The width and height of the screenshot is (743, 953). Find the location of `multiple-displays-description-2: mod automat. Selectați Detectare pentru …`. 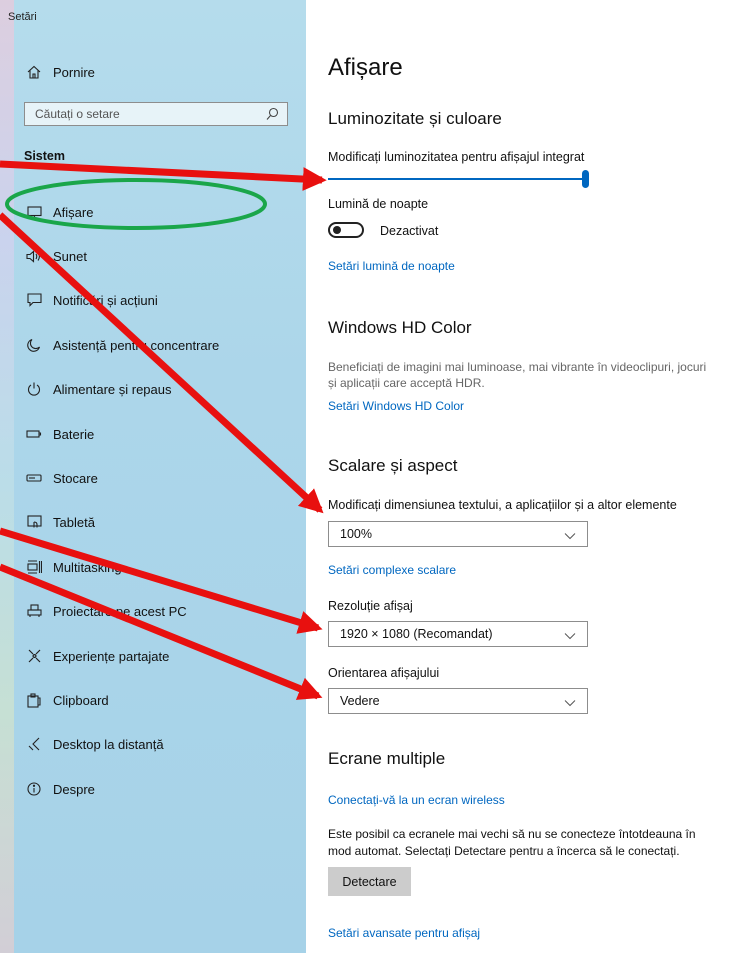

multiple-displays-description-2: mod automat. Selectați Detectare pentru … is located at coordinates (504, 851).